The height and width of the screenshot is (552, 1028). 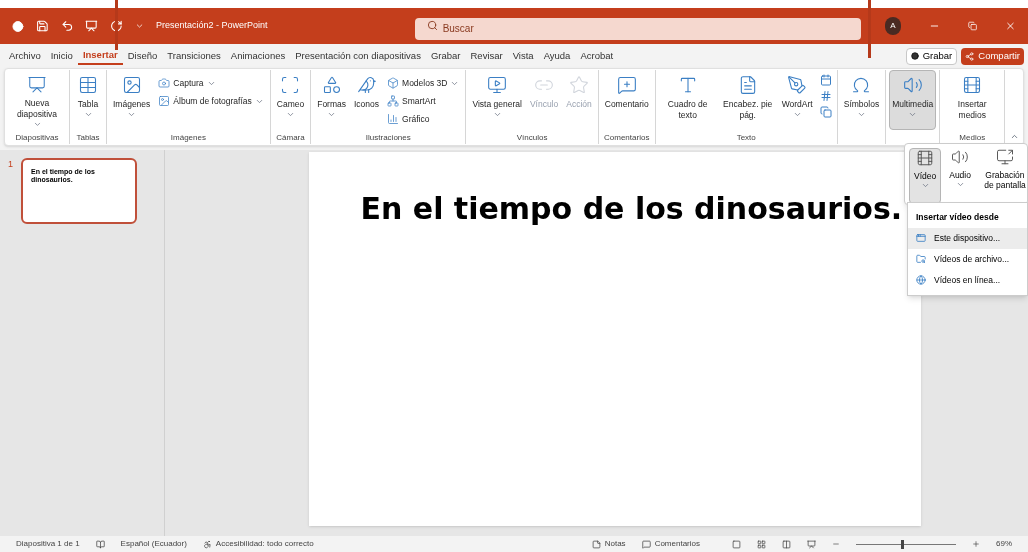 What do you see at coordinates (67, 26) in the screenshot?
I see `undo-icon` at bounding box center [67, 26].